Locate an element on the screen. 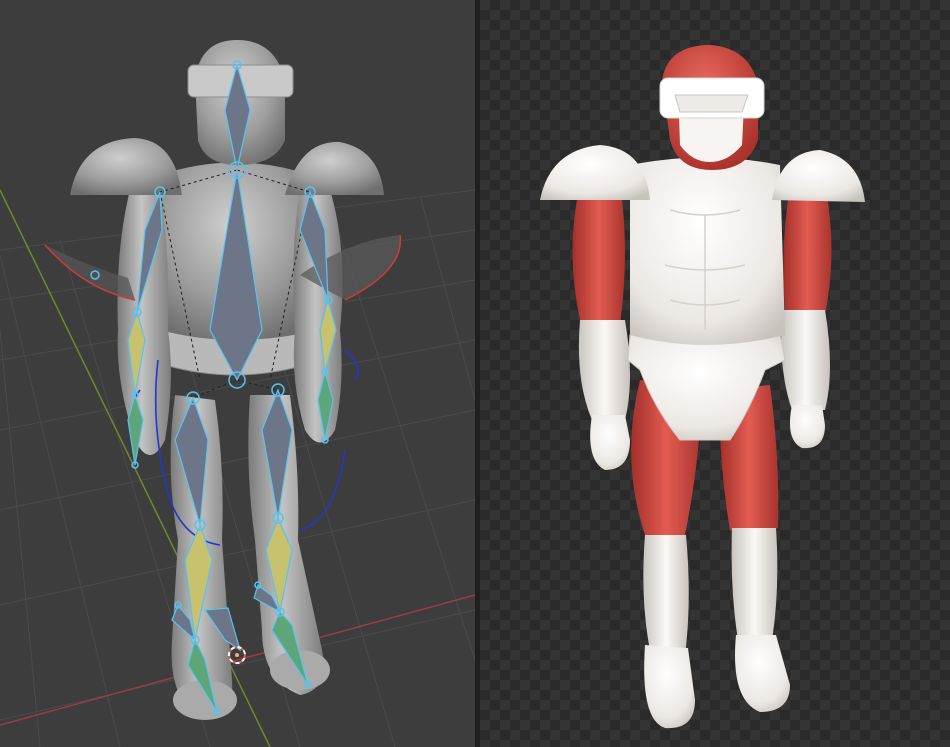 Image resolution: width=950 pixels, height=747 pixels. x-axis-line is located at coordinates (237, 660).